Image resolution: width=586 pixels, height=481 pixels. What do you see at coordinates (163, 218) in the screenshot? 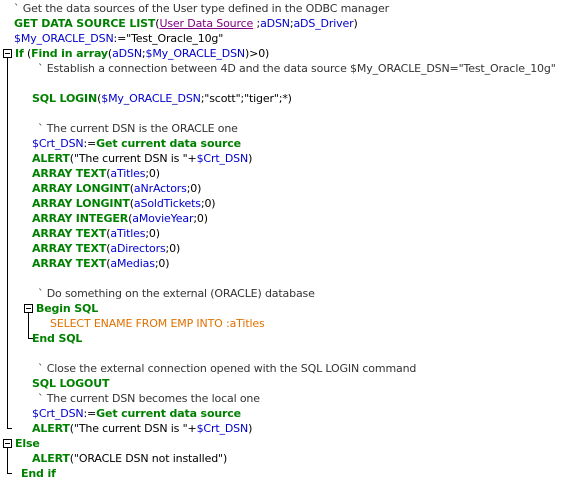
I see `code-token-var: aMovieYear` at bounding box center [163, 218].